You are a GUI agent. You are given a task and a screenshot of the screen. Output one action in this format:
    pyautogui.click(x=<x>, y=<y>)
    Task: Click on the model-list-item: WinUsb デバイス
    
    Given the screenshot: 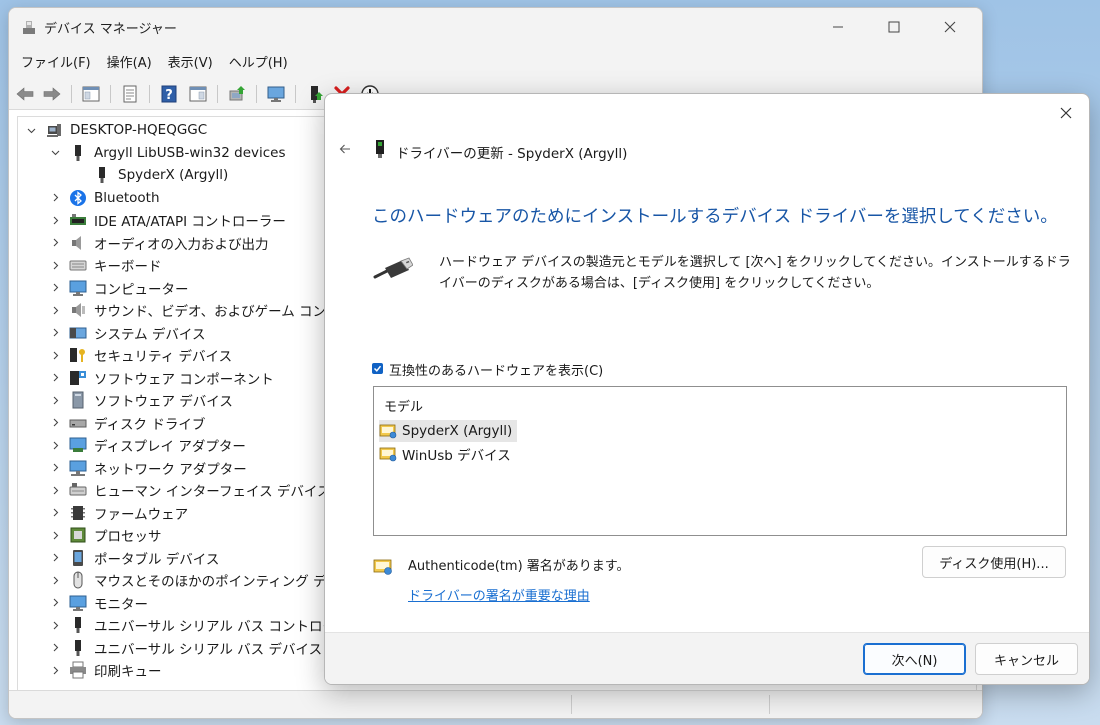 What is the action you would take?
    pyautogui.click(x=447, y=454)
    